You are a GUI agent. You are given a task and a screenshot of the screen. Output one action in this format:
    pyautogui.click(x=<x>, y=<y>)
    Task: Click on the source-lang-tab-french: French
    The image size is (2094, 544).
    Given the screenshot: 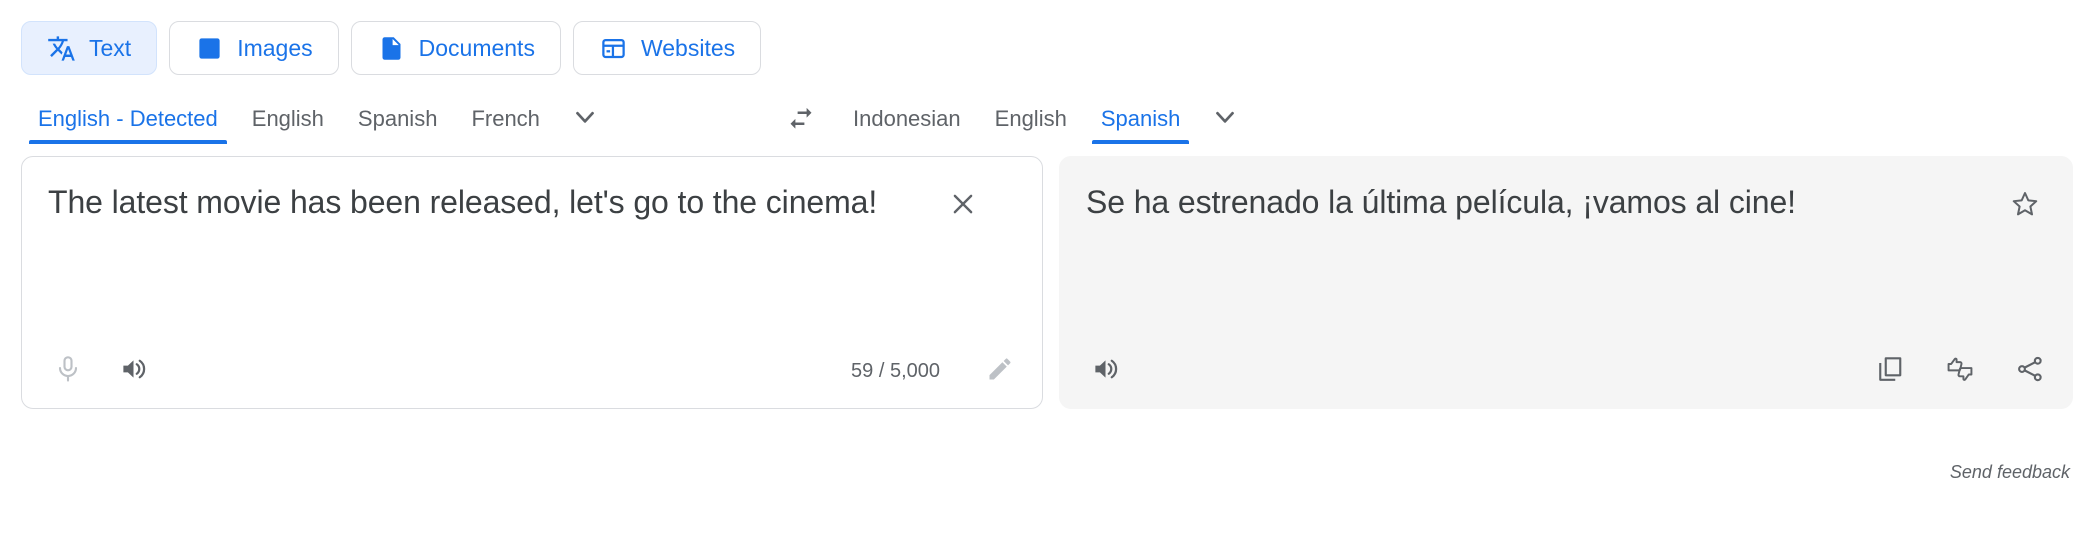 What is the action you would take?
    pyautogui.click(x=505, y=119)
    